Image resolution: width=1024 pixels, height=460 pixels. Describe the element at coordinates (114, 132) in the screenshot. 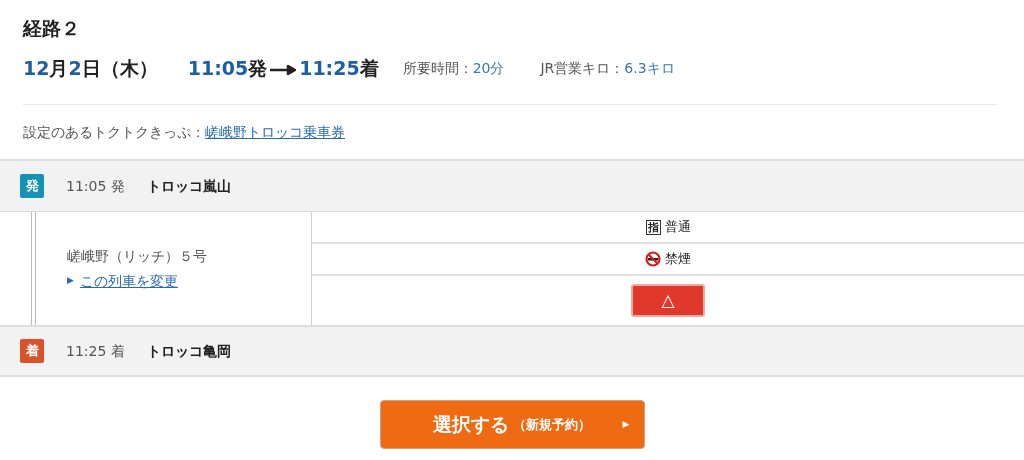

I see `ticket-label: 設定のあるトクトクきっぷ：` at that location.